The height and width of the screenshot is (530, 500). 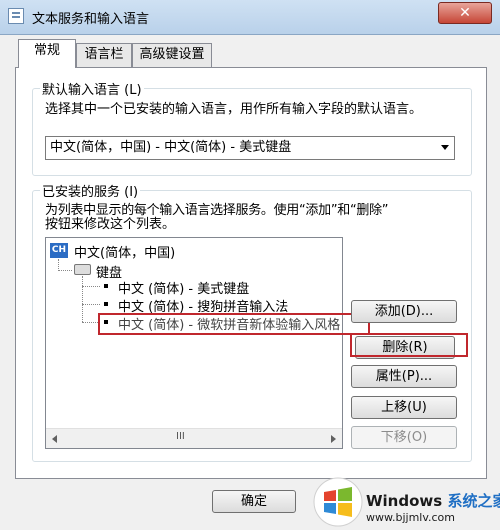 I want to click on tree-item: 中文 (简体) - 美式键盘, so click(x=183, y=287).